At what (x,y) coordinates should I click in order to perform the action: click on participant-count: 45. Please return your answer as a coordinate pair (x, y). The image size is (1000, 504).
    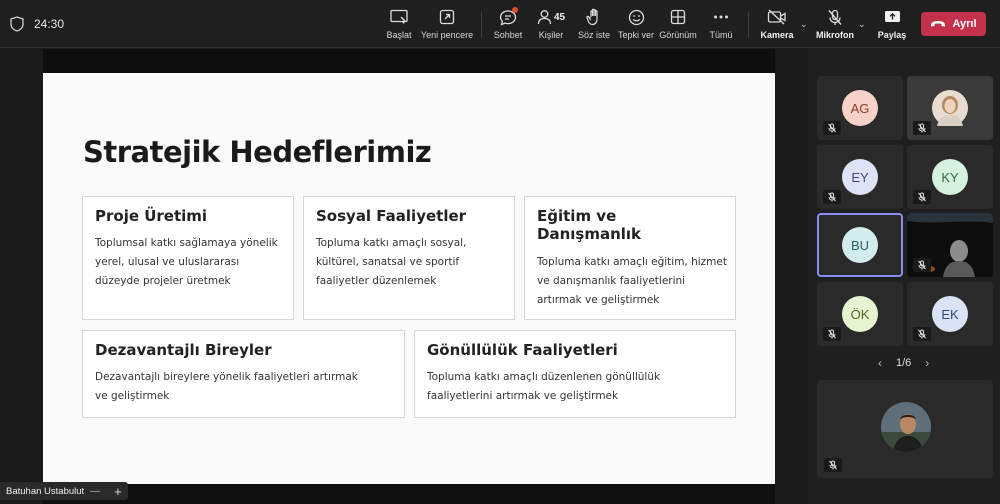
    Looking at the image, I should click on (559, 17).